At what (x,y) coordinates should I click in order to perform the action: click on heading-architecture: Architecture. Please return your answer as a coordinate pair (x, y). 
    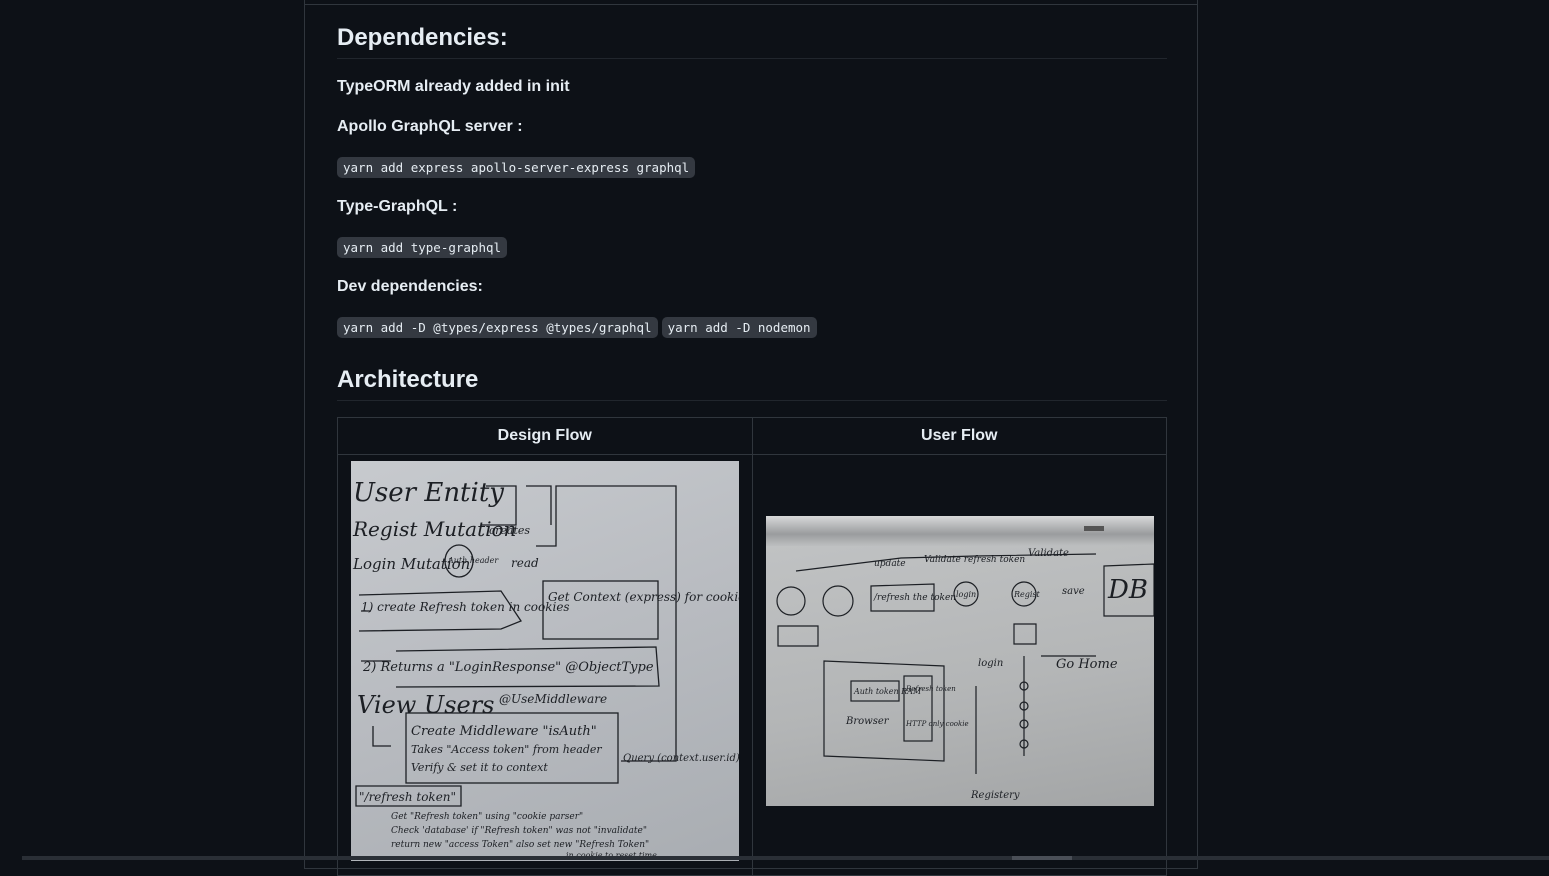
    Looking at the image, I should click on (752, 382).